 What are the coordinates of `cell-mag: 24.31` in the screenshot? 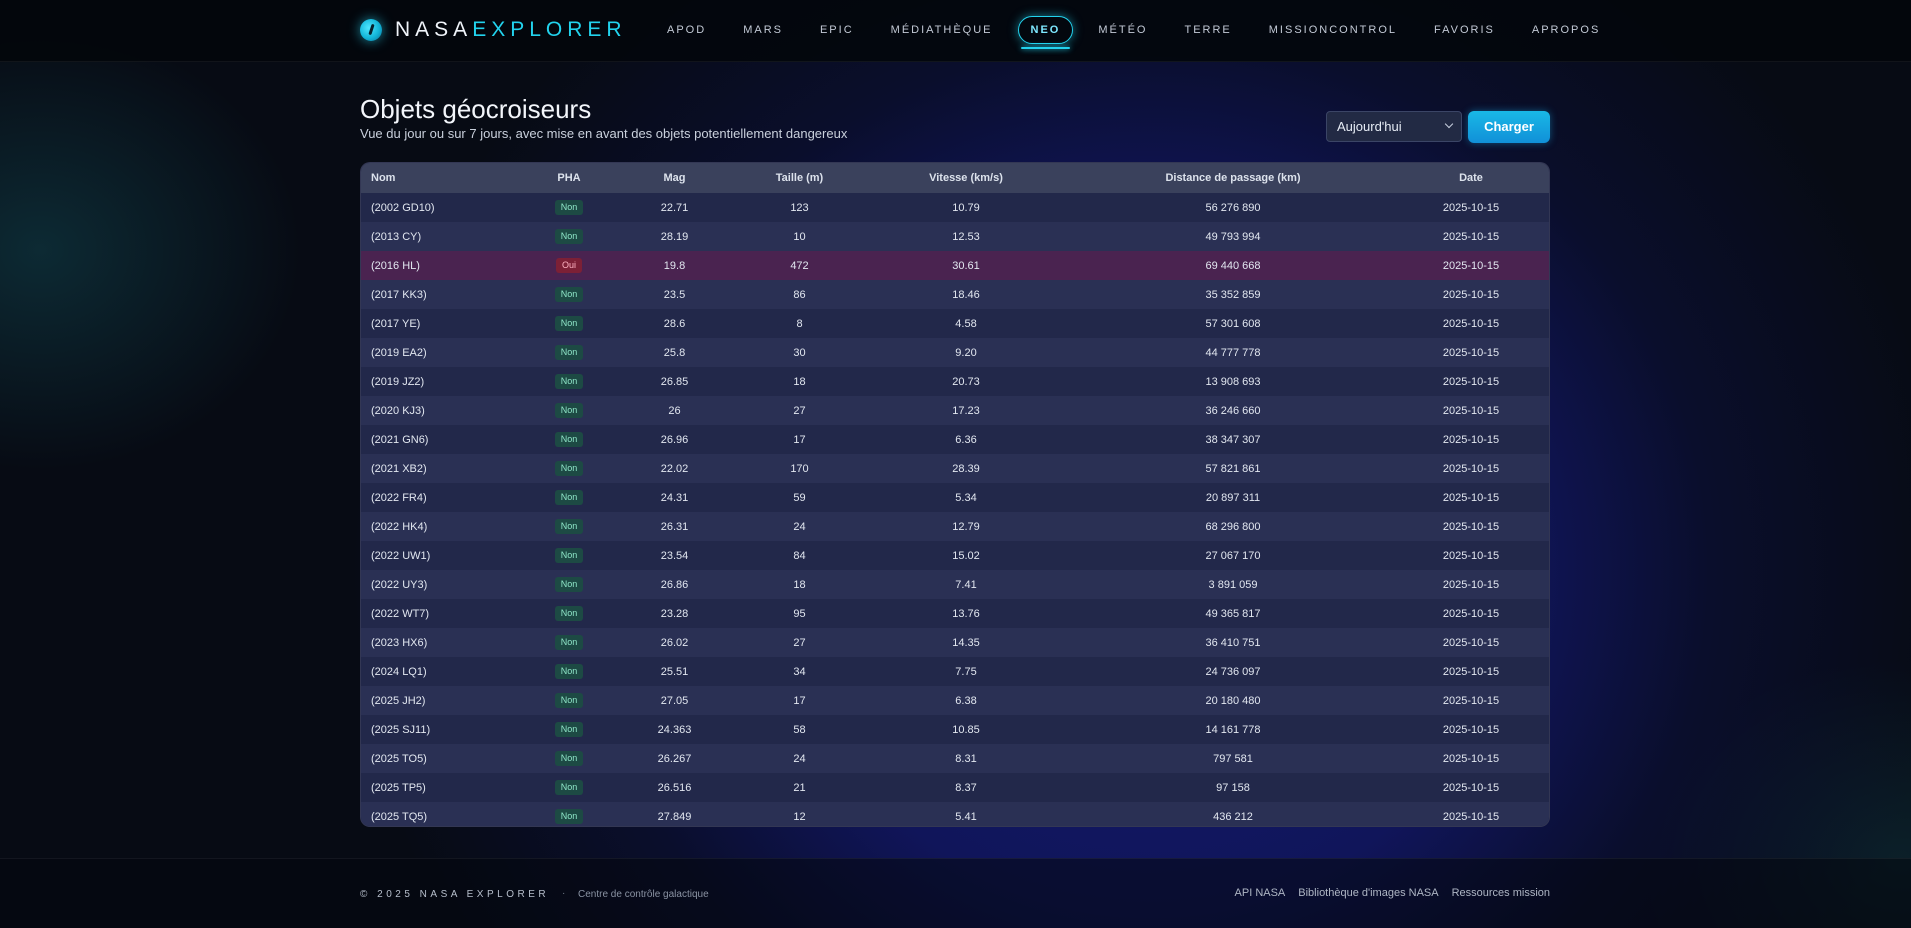 It's located at (674, 497).